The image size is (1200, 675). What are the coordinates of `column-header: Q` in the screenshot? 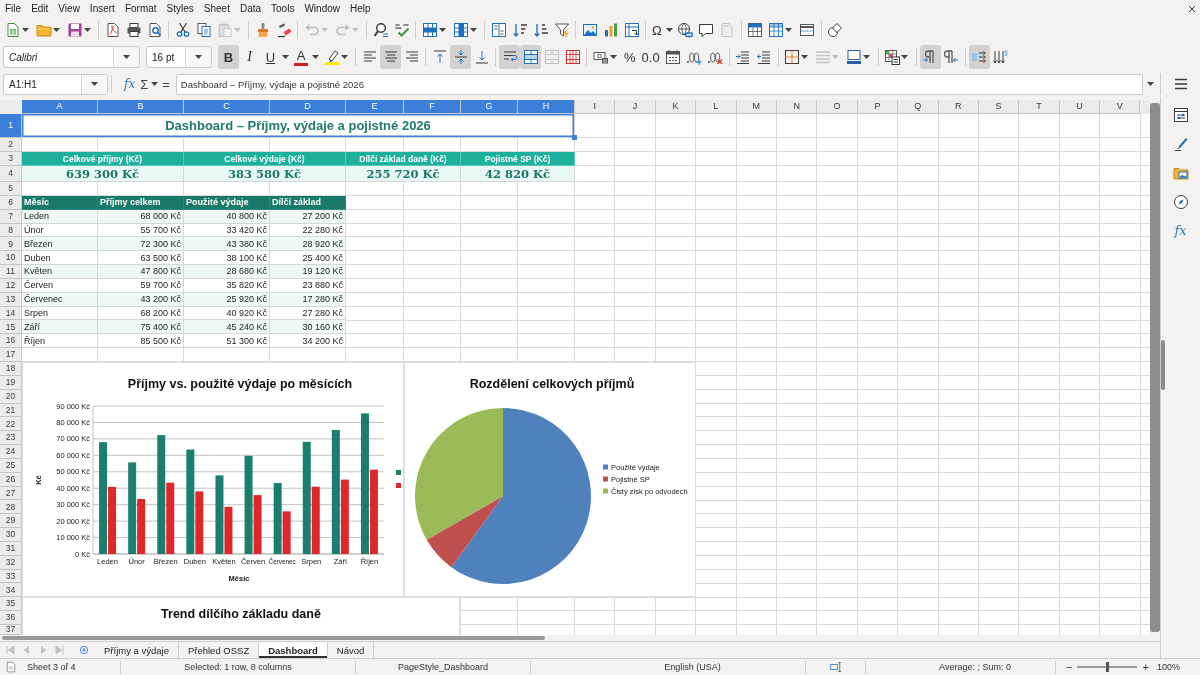 It's located at (918, 107).